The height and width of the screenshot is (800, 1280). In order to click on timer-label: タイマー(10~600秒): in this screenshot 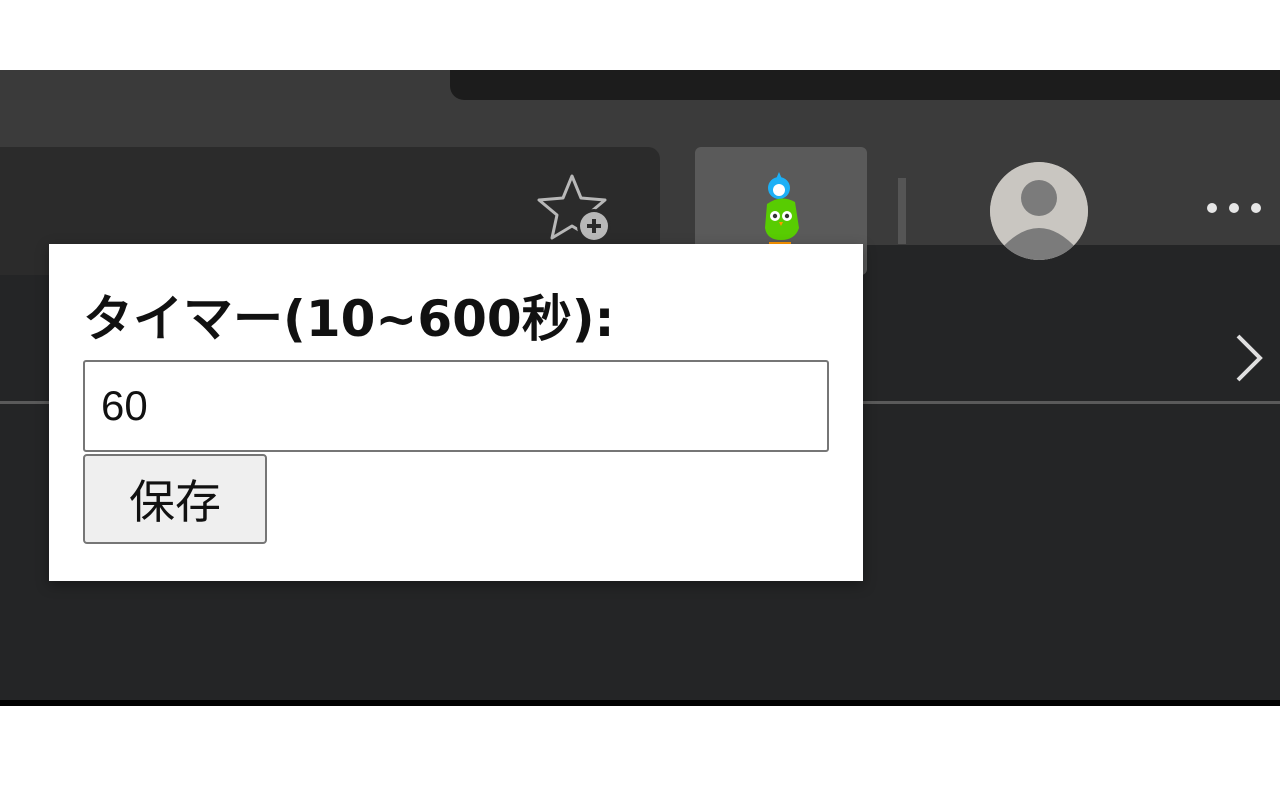, I will do `click(349, 319)`.